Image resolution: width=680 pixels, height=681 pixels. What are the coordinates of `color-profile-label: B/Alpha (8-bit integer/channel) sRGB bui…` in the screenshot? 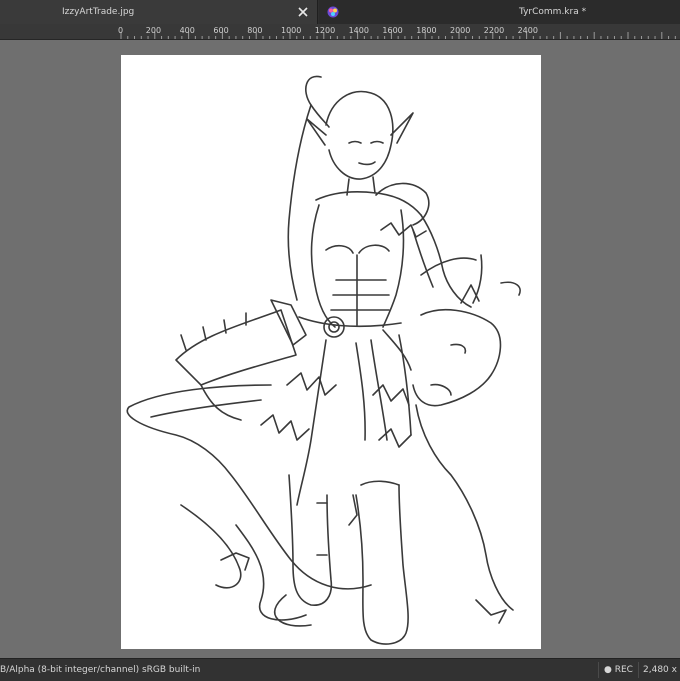 It's located at (100, 670).